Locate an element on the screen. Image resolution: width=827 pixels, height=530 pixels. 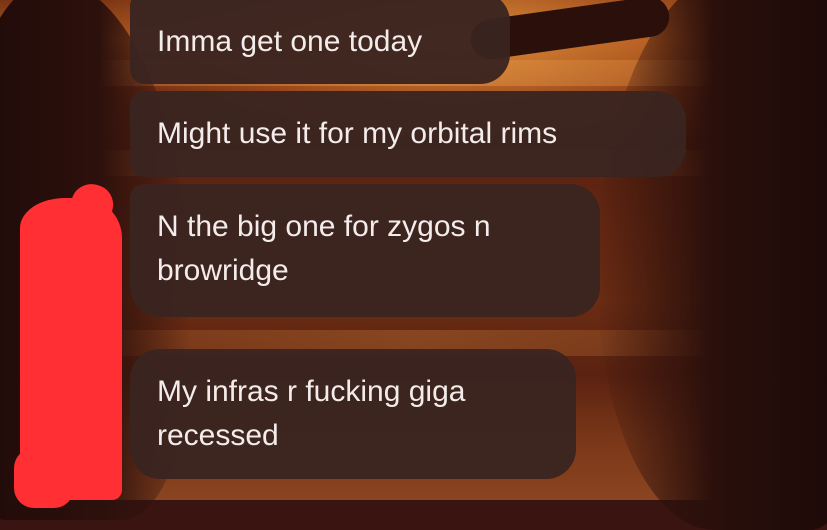
message-bubble: N the big one for zygos n browridge is located at coordinates (365, 250).